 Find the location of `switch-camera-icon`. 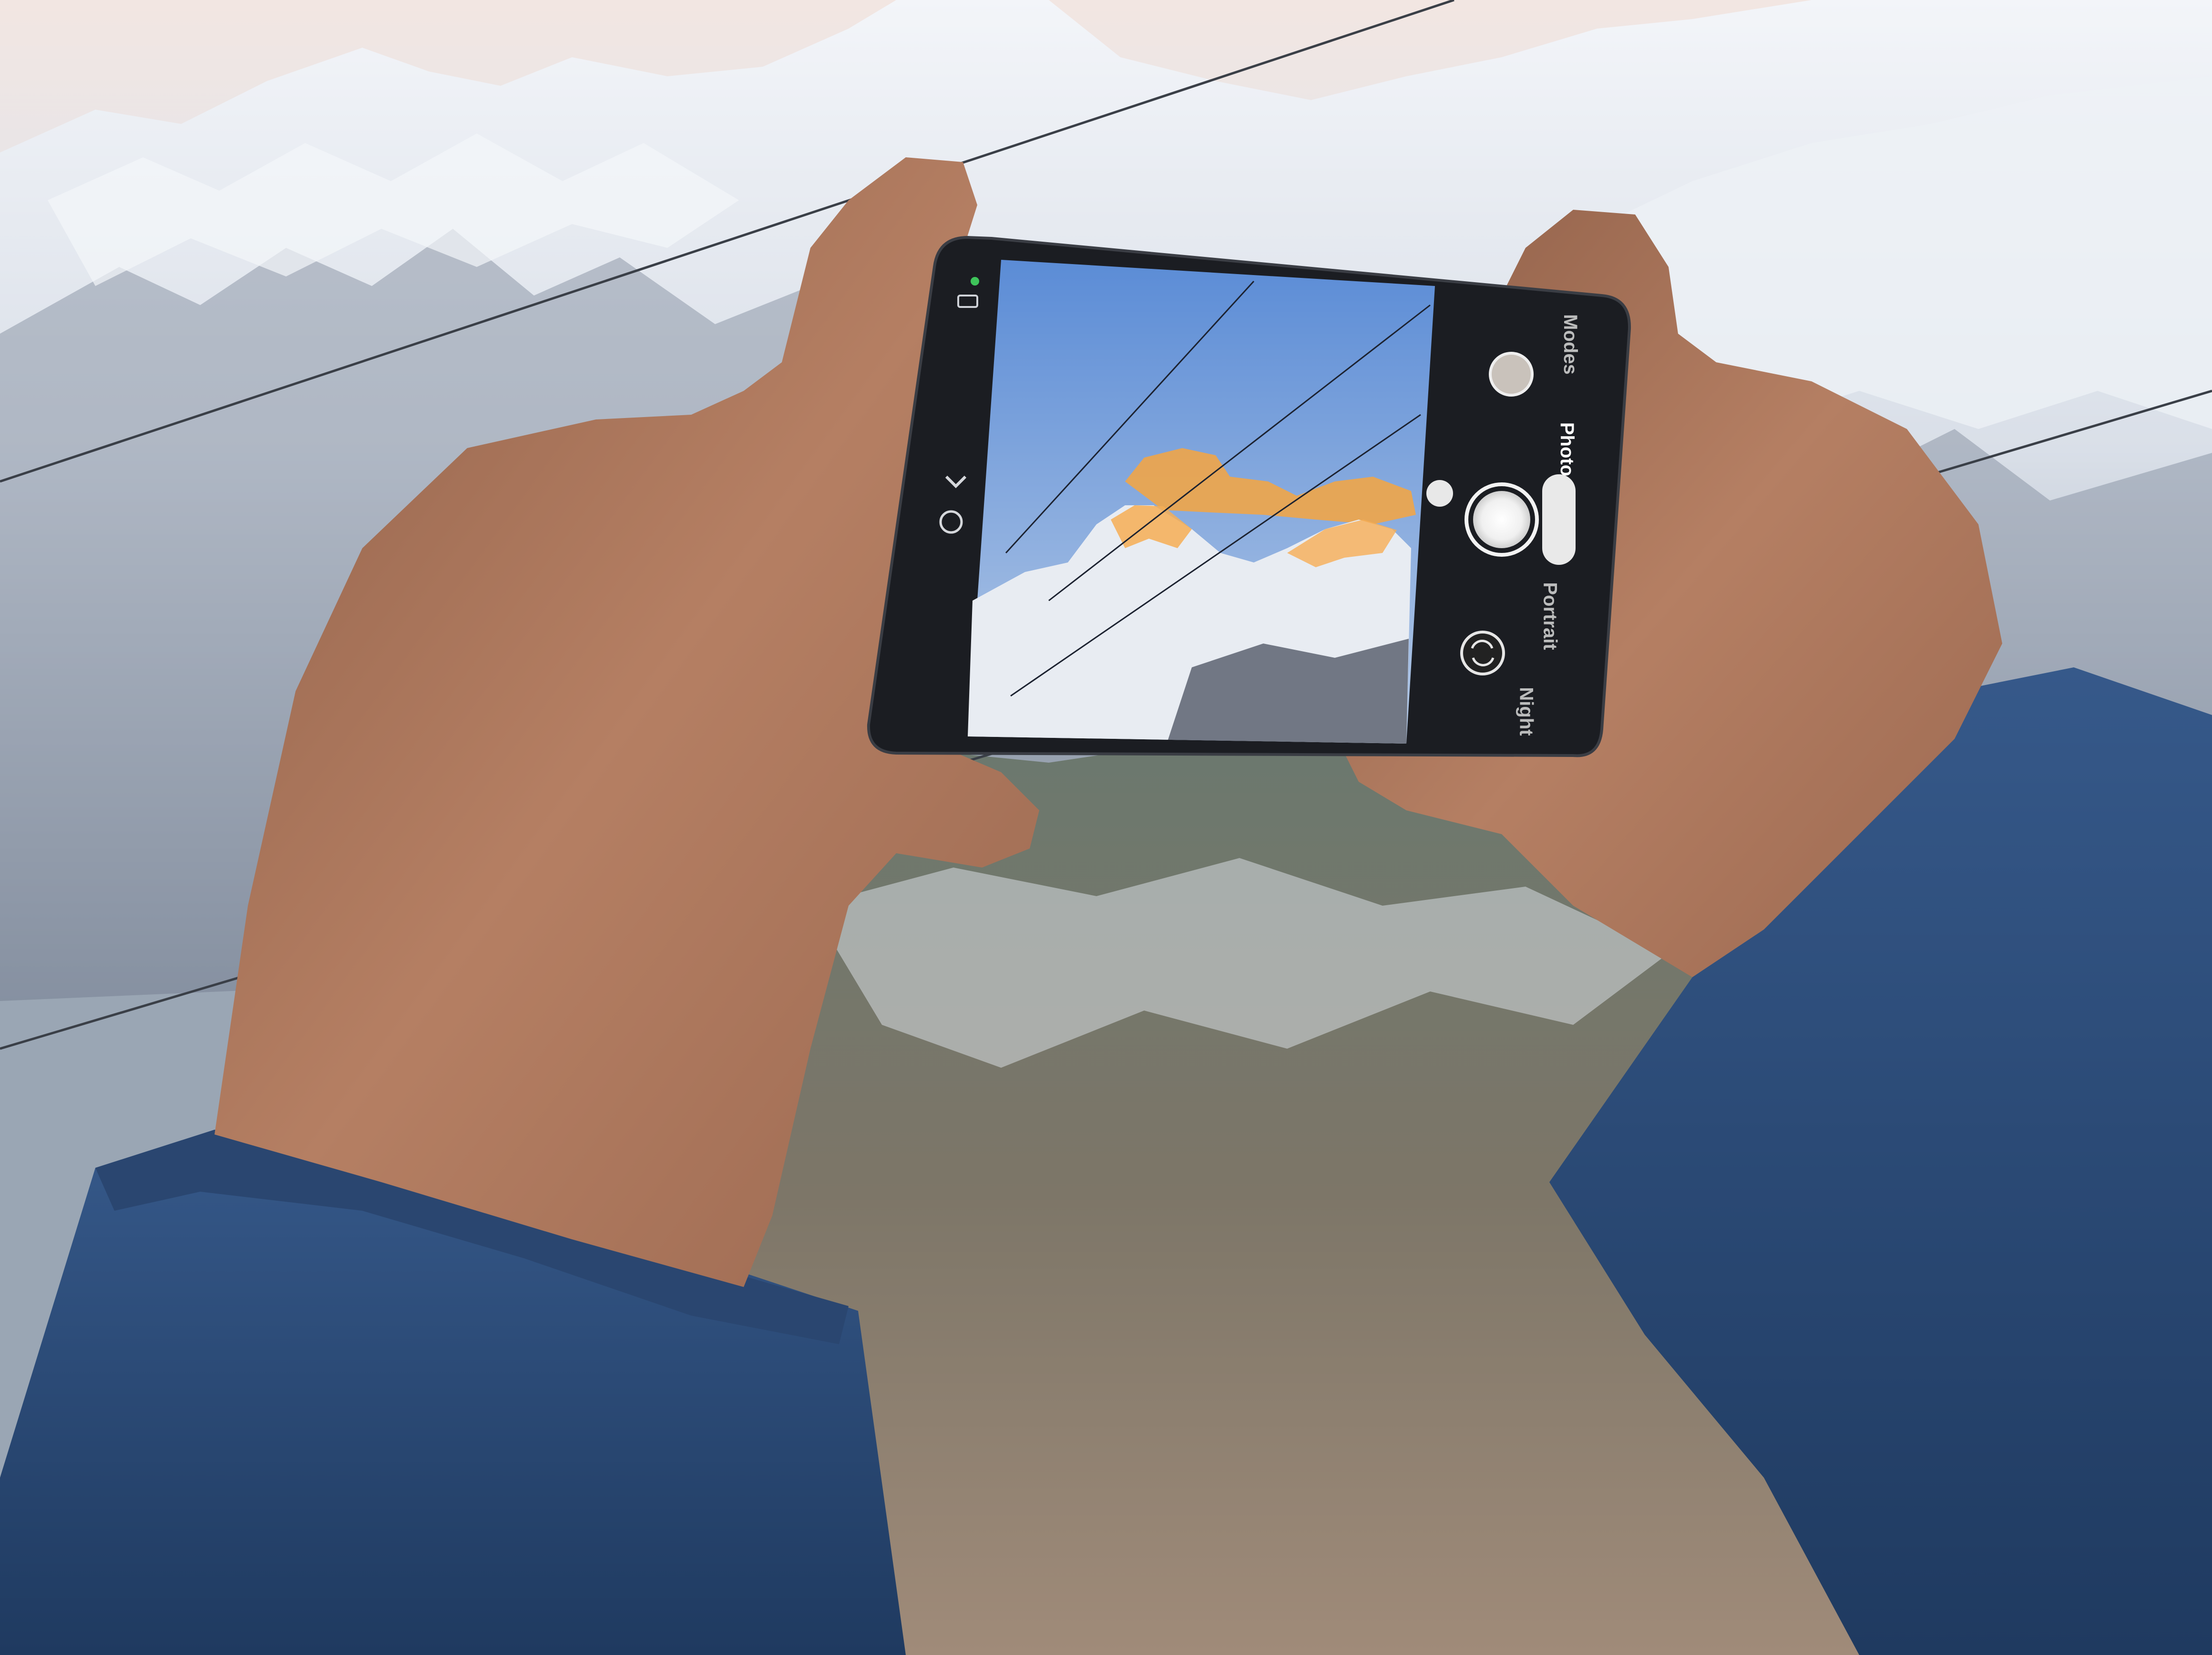

switch-camera-icon is located at coordinates (1482, 653).